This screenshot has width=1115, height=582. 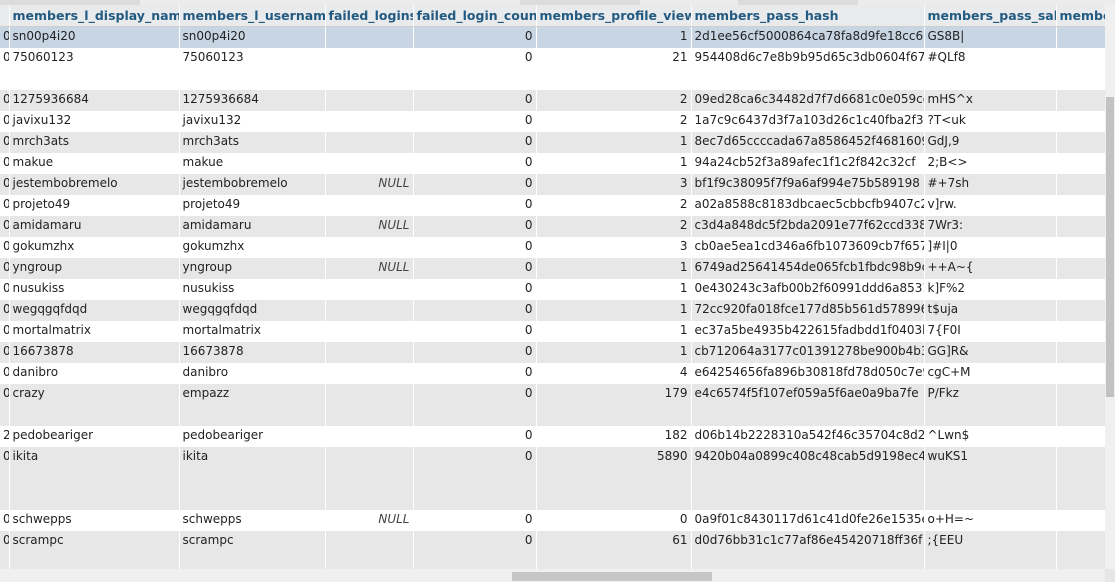 I want to click on vertical-scrollbar, so click(x=1110, y=287).